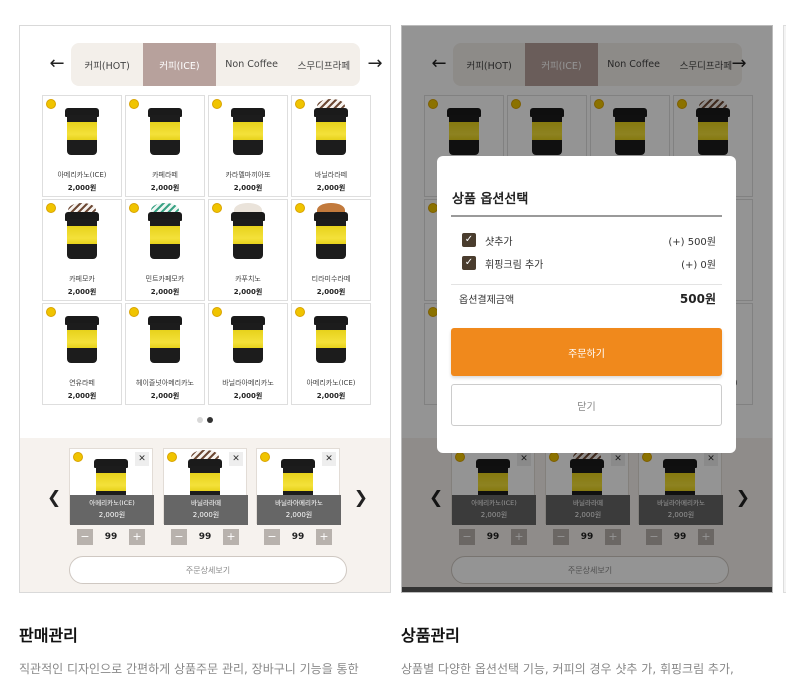 This screenshot has height=683, width=786. I want to click on cart-item: ✕ 바닐라아메리카노 2,000원 − 99 +, so click(298, 503).